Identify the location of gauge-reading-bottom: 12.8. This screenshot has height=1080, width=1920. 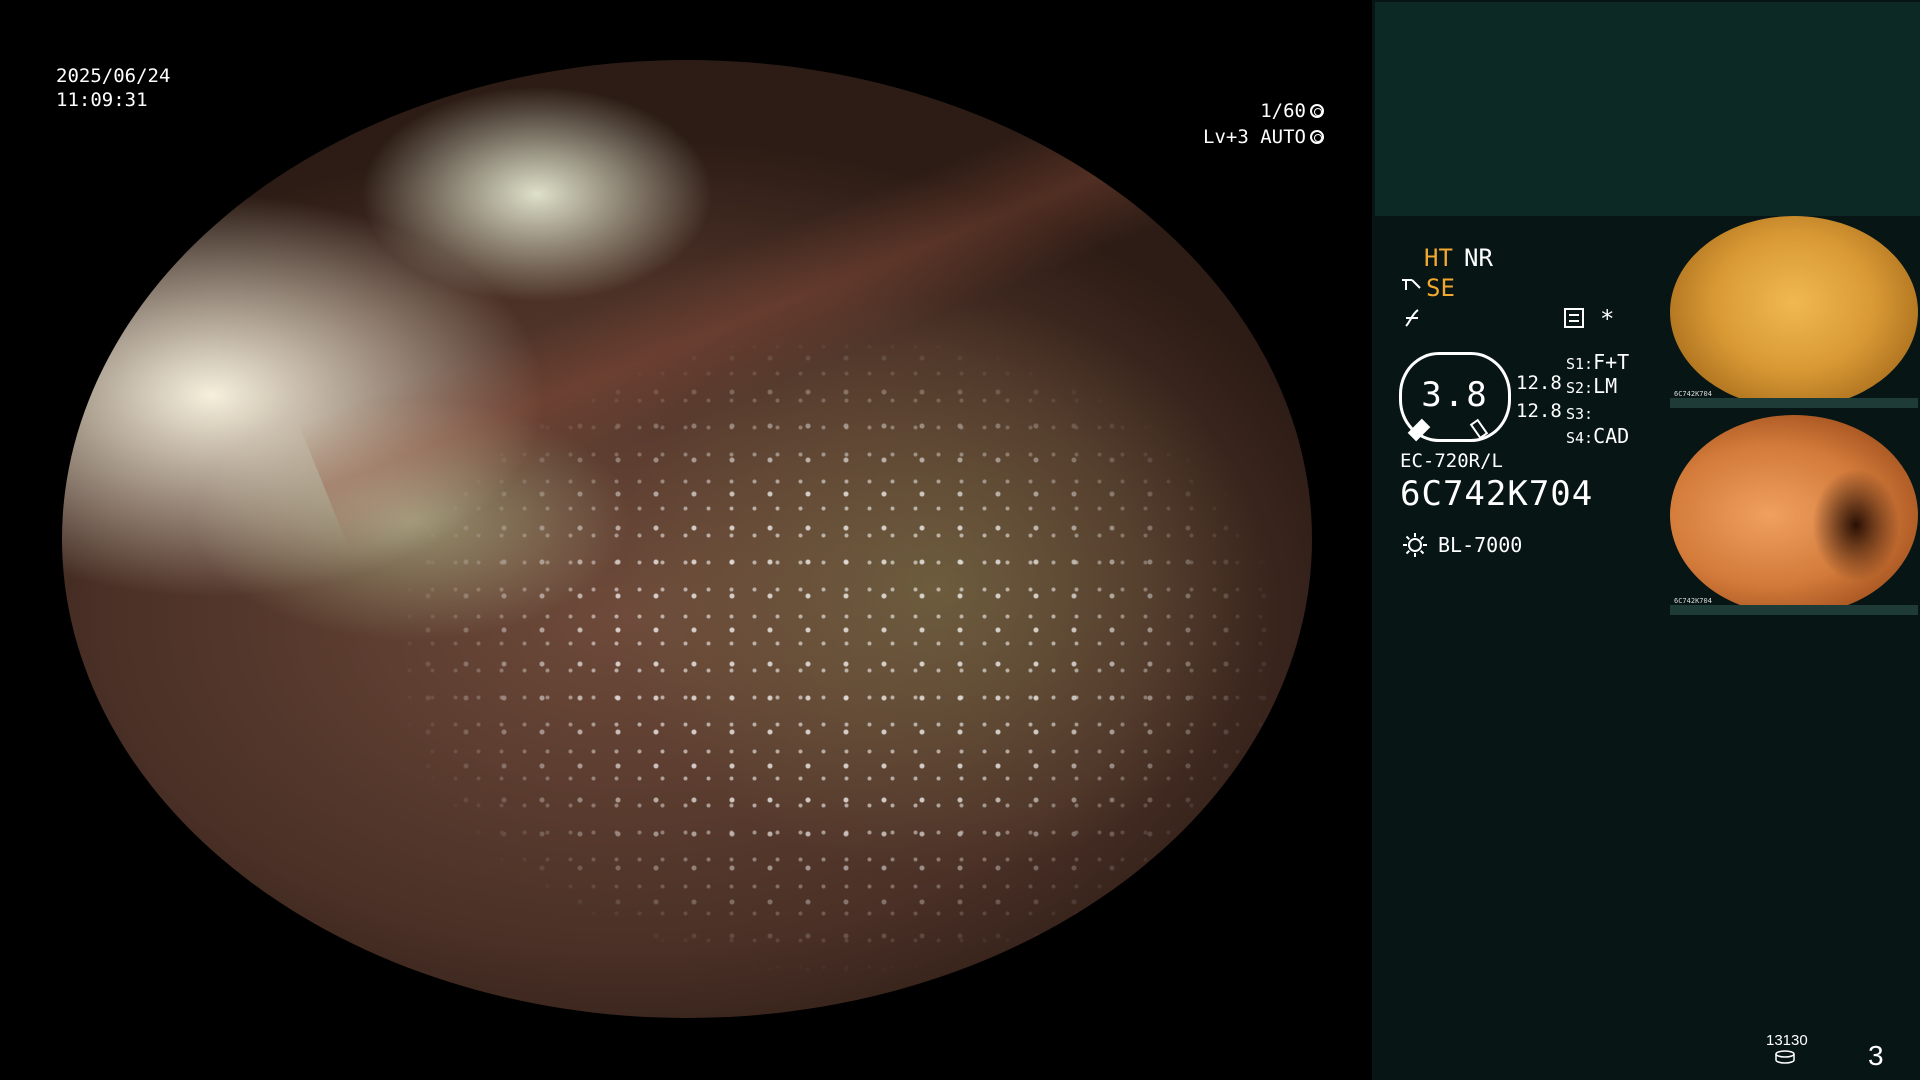
(1539, 411).